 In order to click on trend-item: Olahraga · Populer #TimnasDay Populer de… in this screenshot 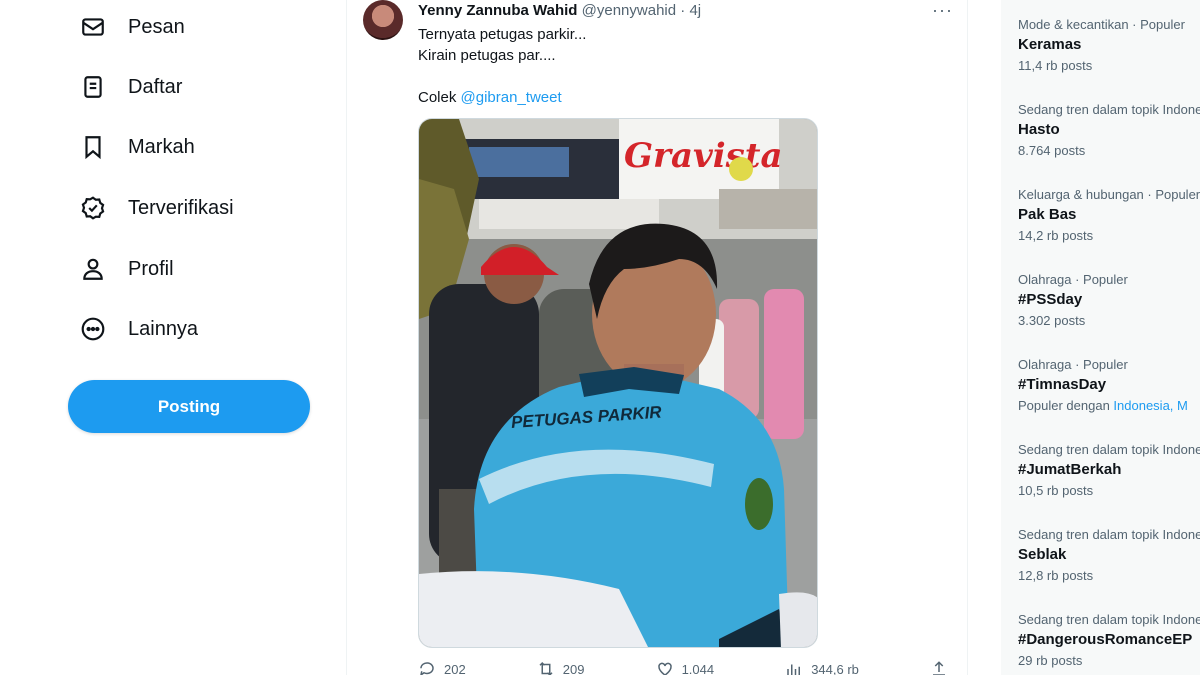, I will do `click(1109, 385)`.